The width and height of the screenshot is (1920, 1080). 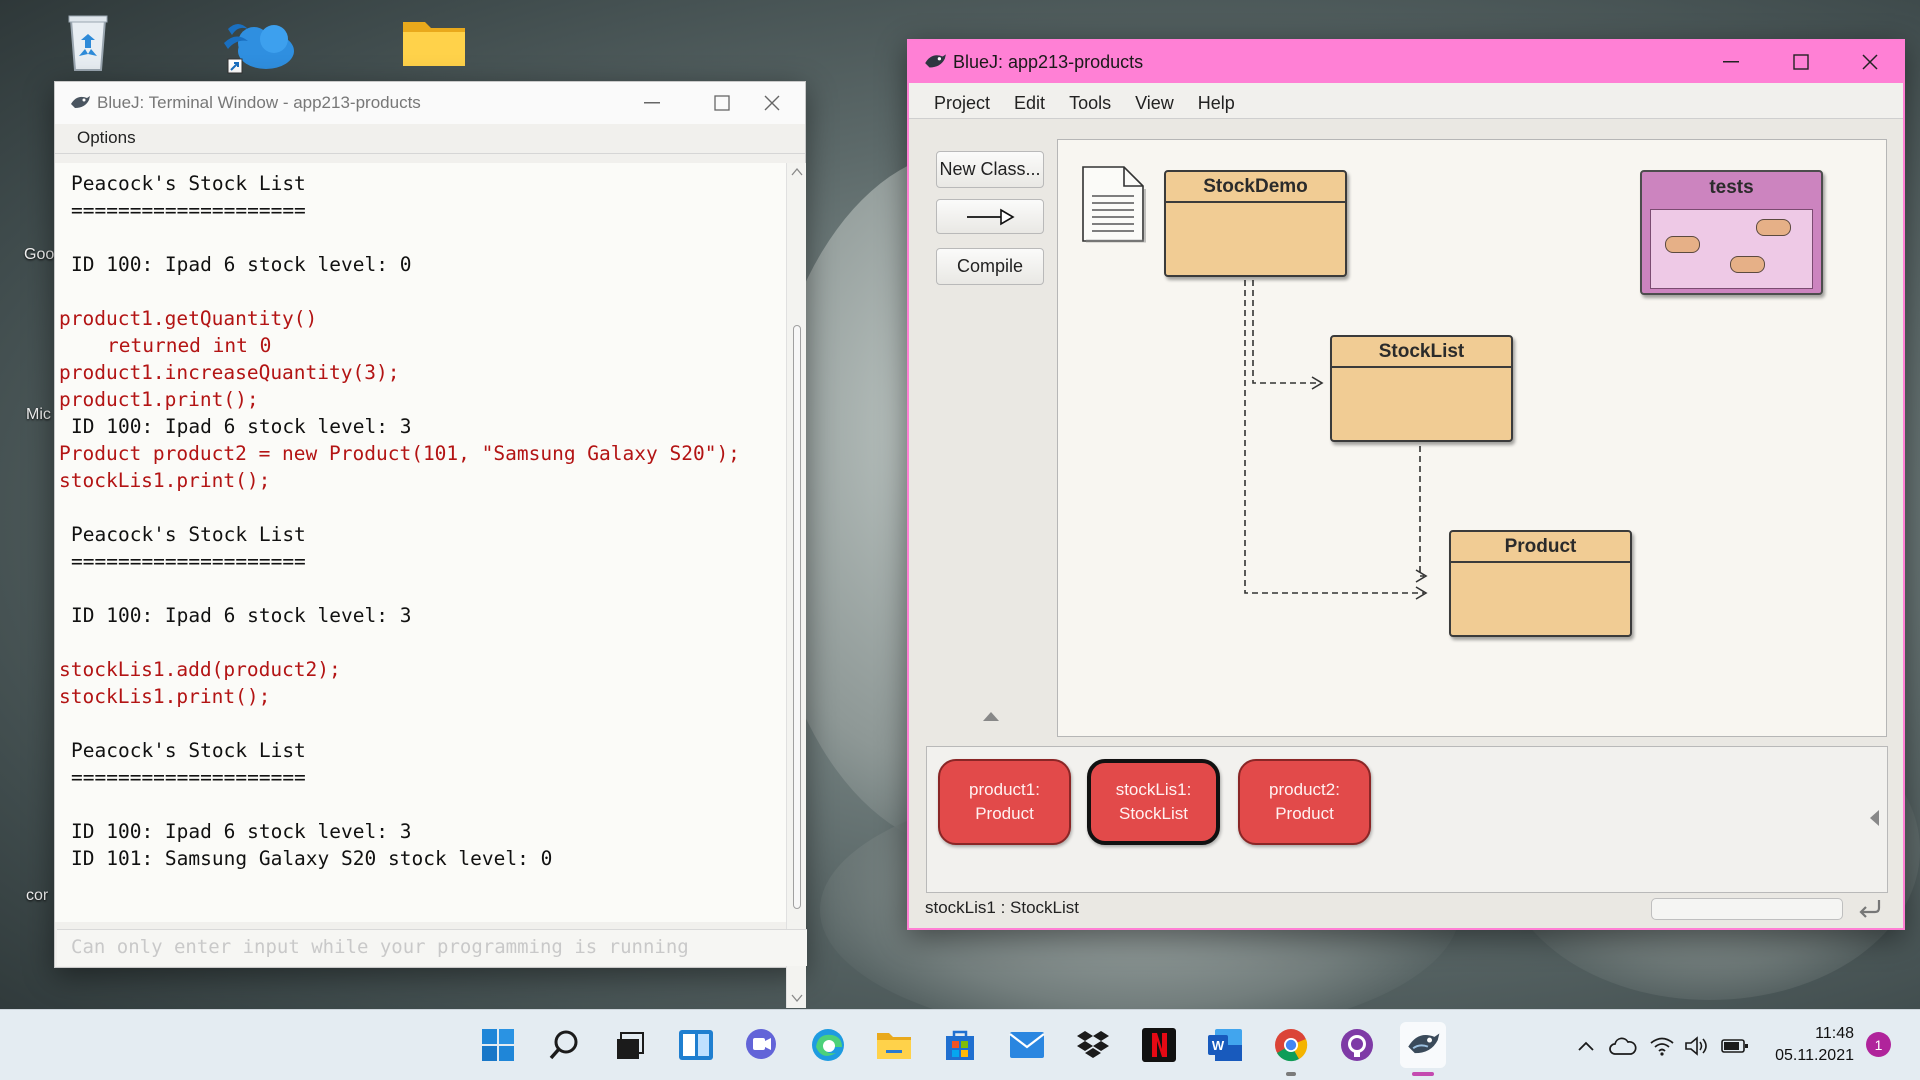 What do you see at coordinates (1874, 818) in the screenshot?
I see `bench-scroll-left-icon` at bounding box center [1874, 818].